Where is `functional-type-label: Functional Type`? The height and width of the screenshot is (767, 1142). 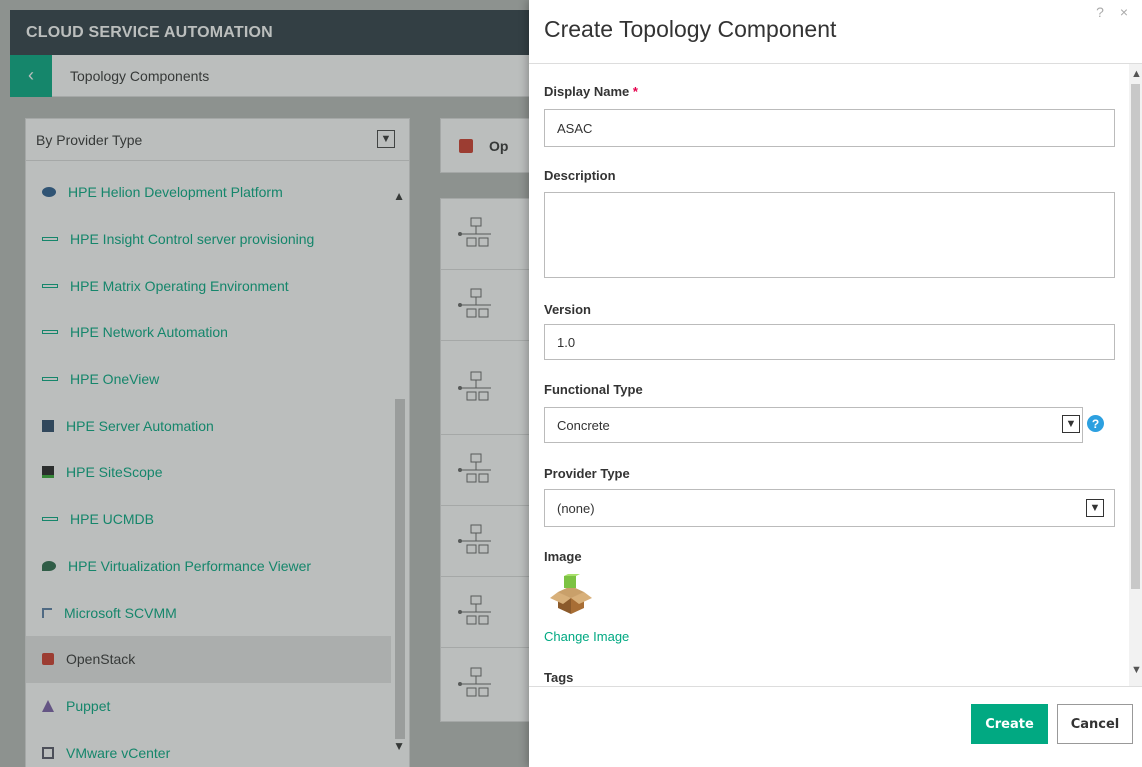 functional-type-label: Functional Type is located at coordinates (593, 389).